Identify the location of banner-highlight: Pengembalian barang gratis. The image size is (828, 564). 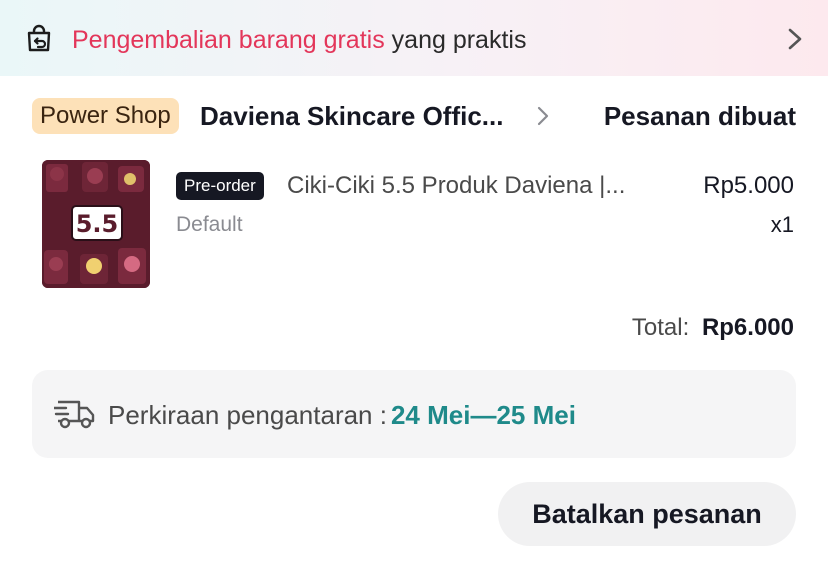
(228, 40).